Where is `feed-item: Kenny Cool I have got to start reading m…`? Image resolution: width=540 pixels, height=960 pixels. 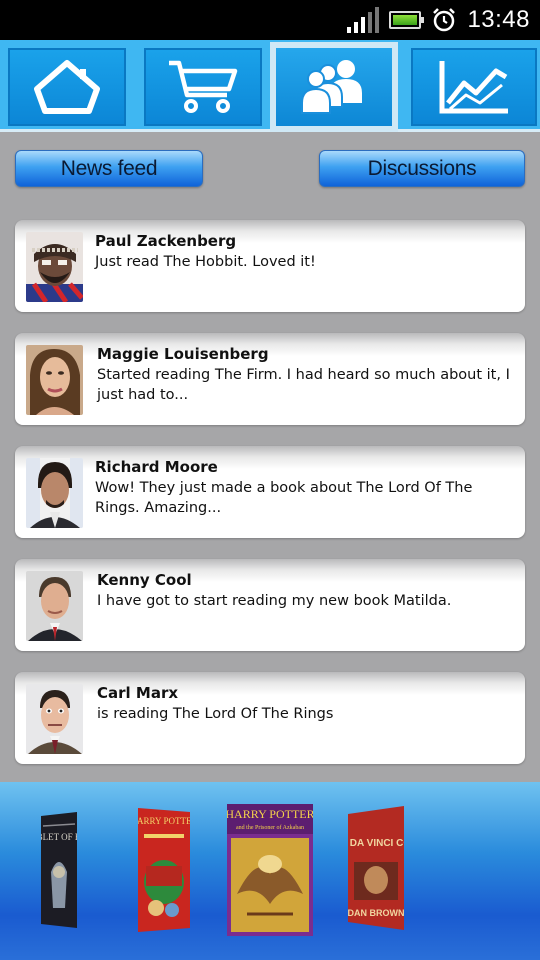
feed-item: Kenny Cool I have got to start reading m… is located at coordinates (270, 605).